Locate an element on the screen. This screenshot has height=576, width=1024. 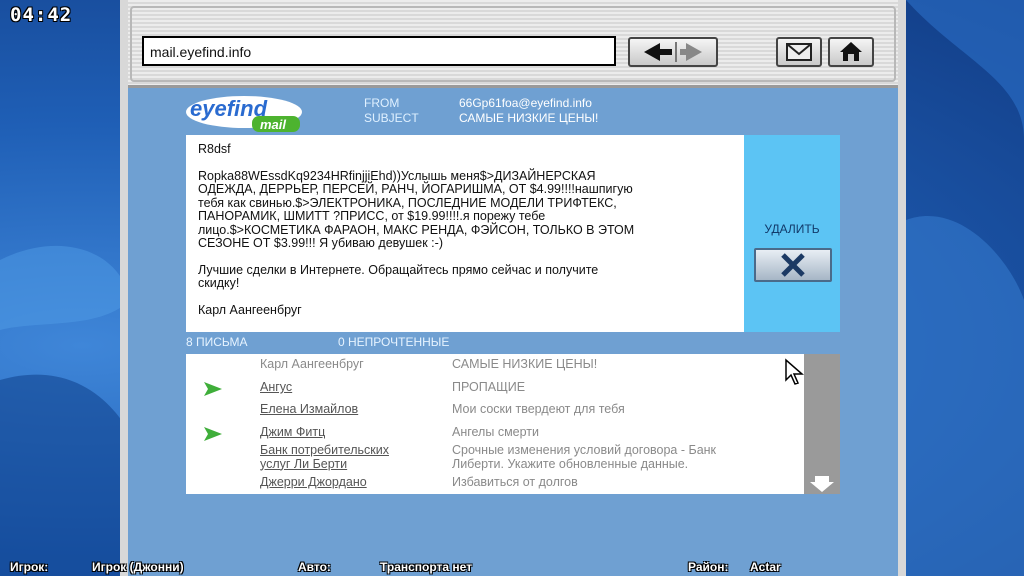
delete-button is located at coordinates (793, 265).